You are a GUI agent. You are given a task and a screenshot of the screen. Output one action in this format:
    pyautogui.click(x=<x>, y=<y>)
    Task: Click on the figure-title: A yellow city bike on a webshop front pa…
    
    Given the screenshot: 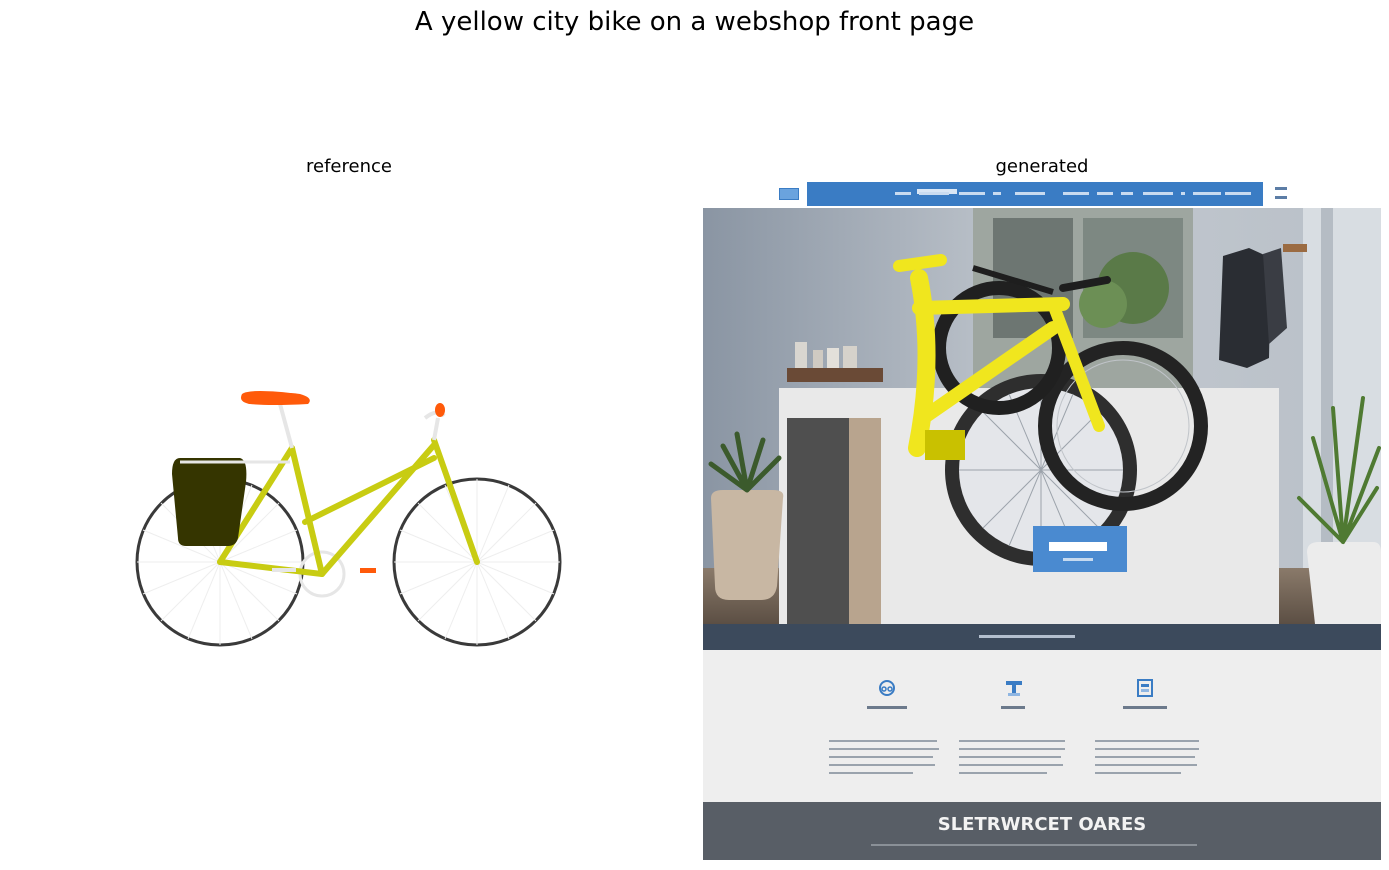 What is the action you would take?
    pyautogui.click(x=694, y=22)
    